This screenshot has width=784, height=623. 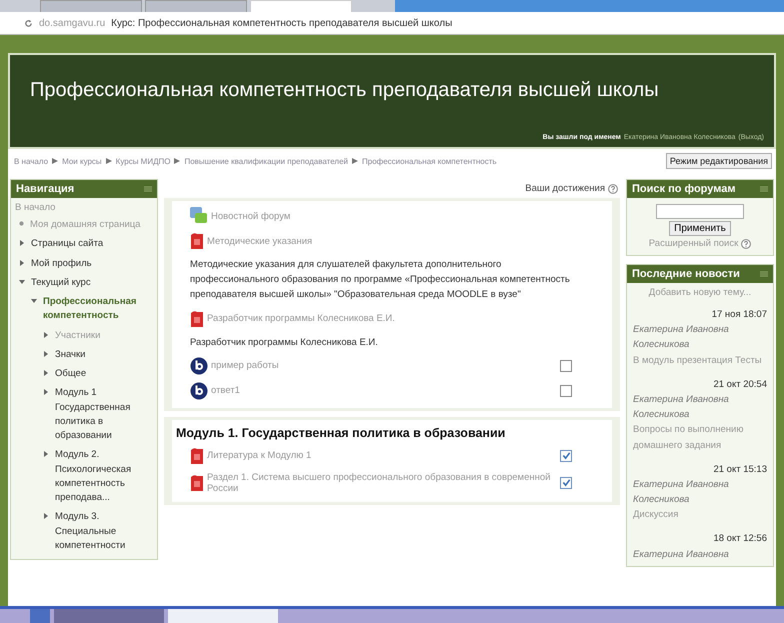 I want to click on nav-item: Текущий курс, so click(x=61, y=283).